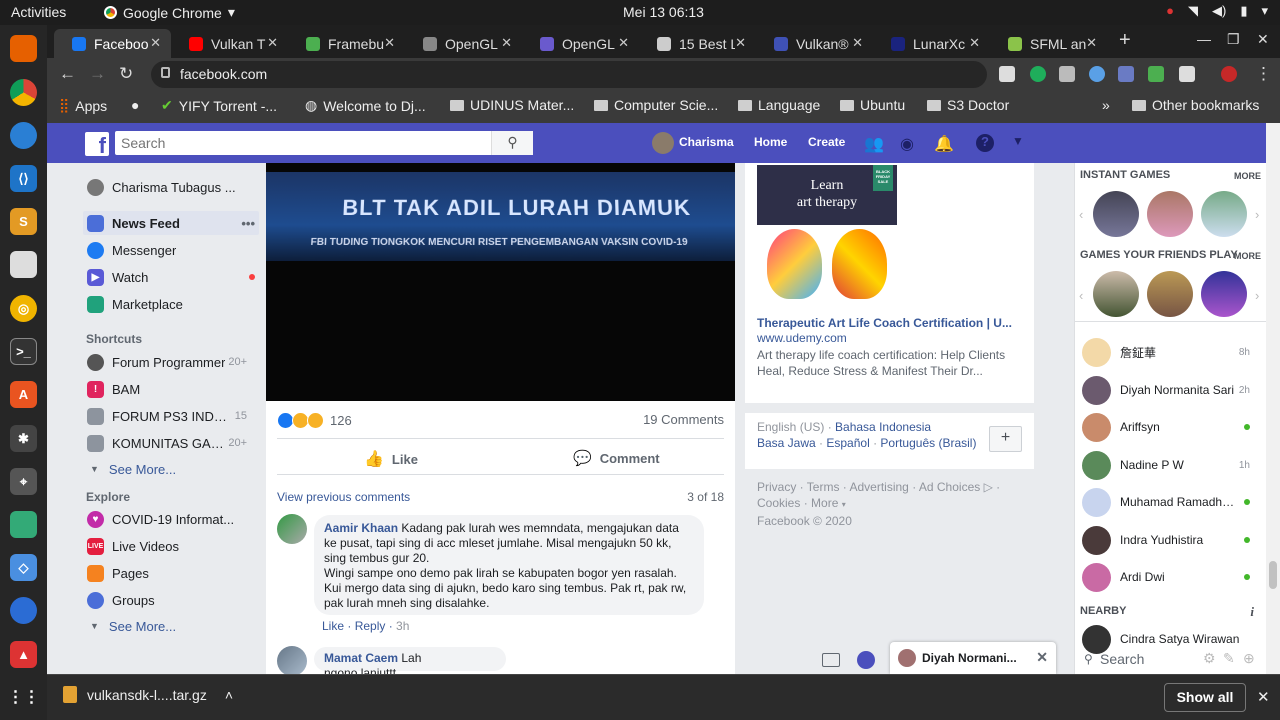  What do you see at coordinates (229, 695) in the screenshot?
I see `chevron-up-icon: ˄` at bounding box center [229, 695].